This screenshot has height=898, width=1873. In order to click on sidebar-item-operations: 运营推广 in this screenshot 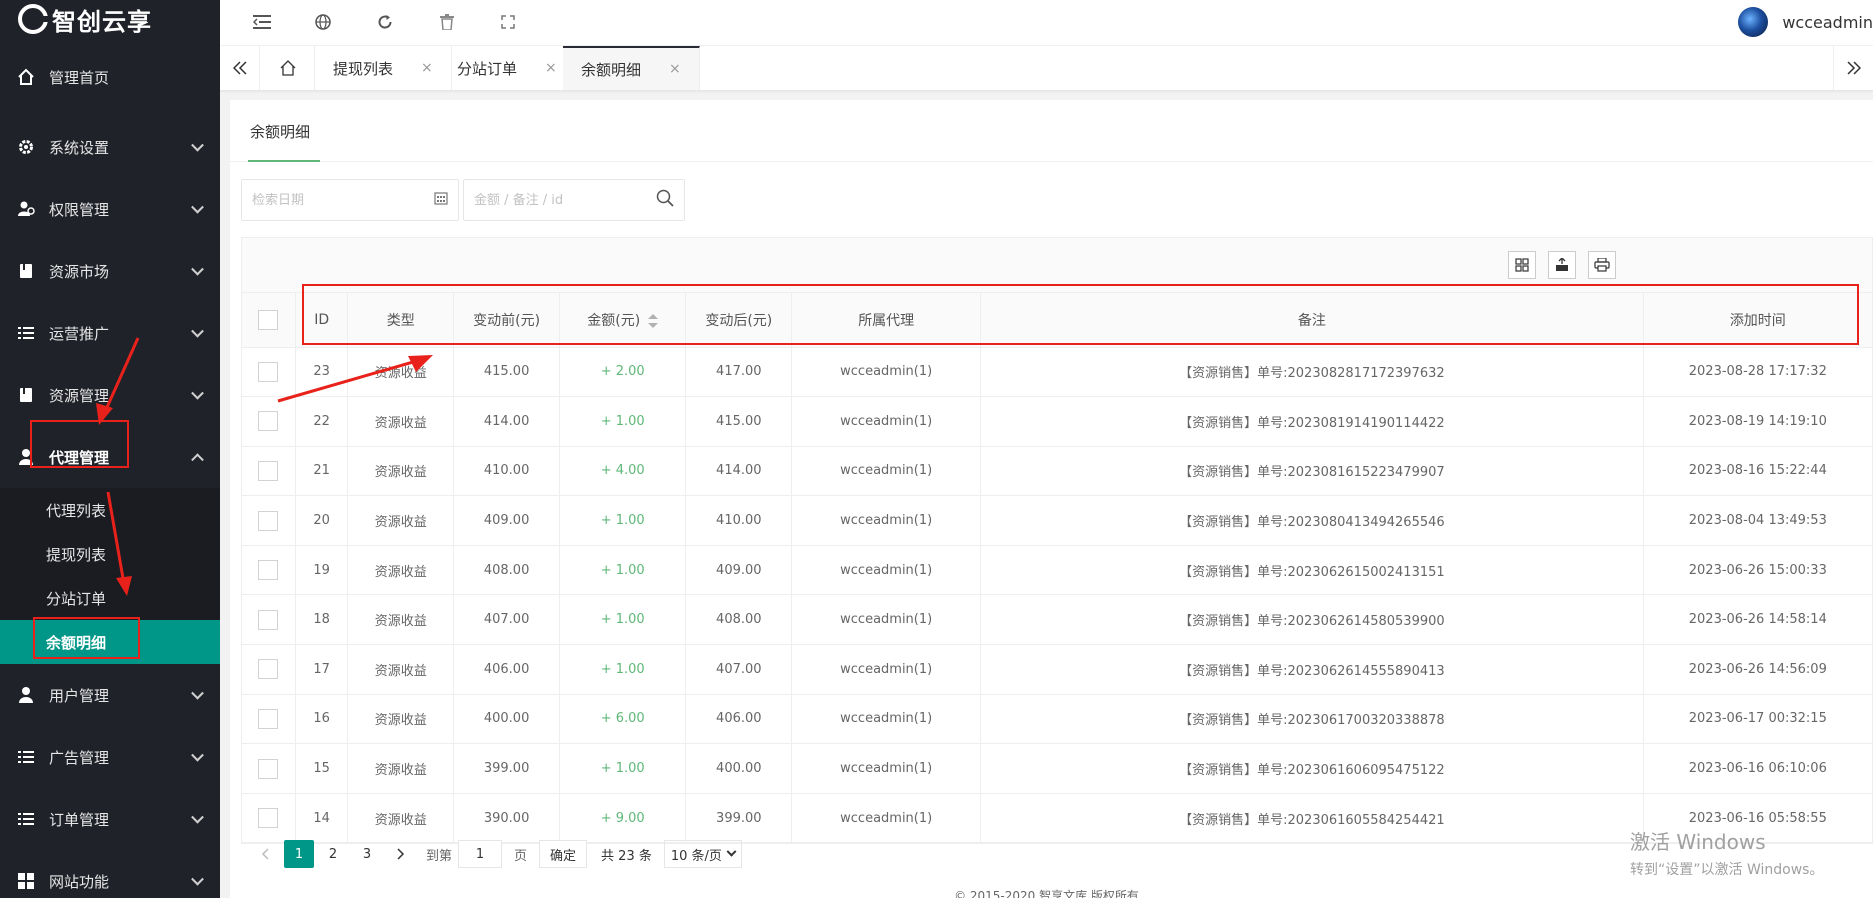, I will do `click(110, 333)`.